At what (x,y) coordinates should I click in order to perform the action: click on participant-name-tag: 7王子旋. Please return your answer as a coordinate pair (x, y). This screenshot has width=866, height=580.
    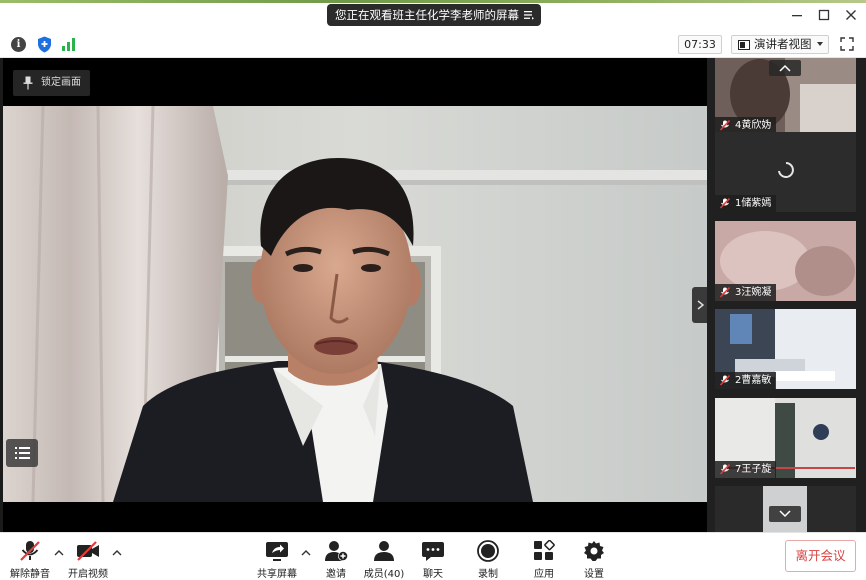
    Looking at the image, I should click on (746, 469).